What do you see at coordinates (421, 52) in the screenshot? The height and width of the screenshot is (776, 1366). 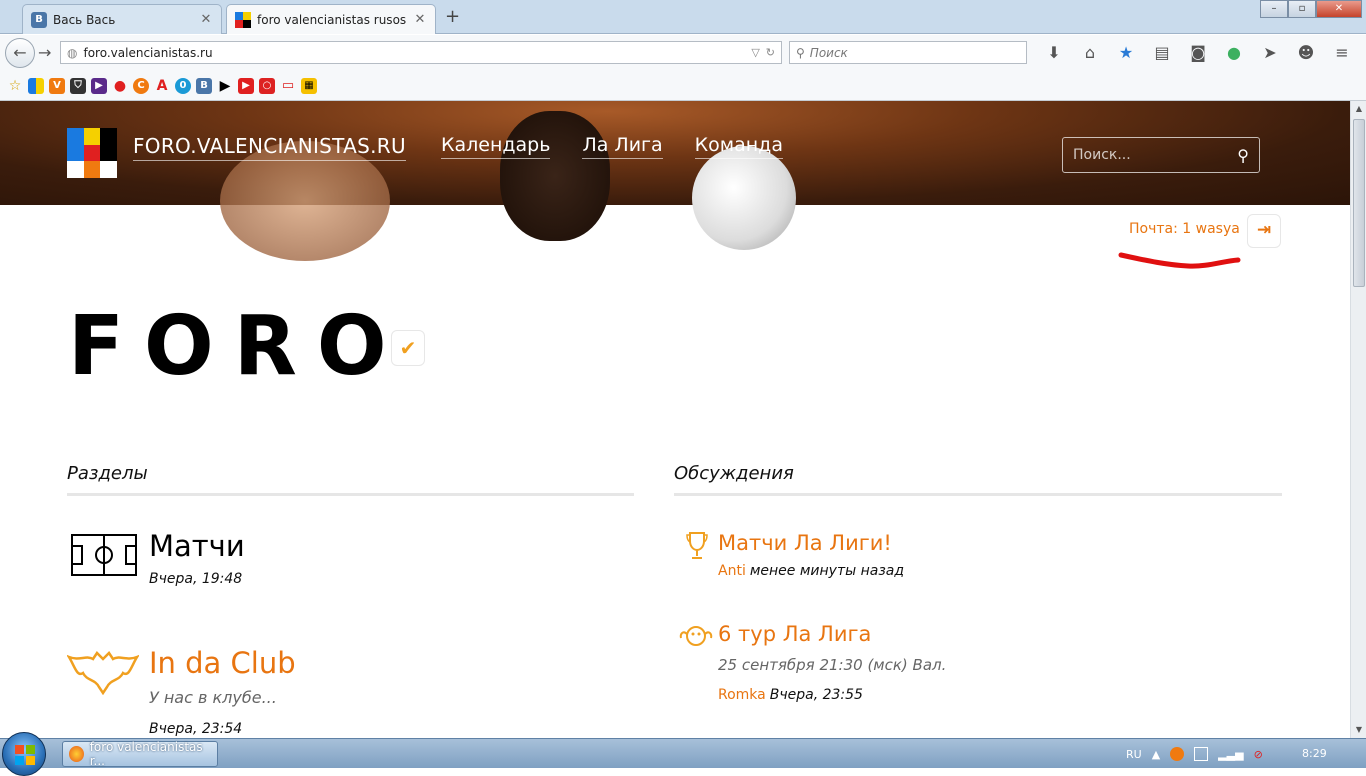 I see `address-bar: ◍ foro.valencianistas.ru ▽ ↻` at bounding box center [421, 52].